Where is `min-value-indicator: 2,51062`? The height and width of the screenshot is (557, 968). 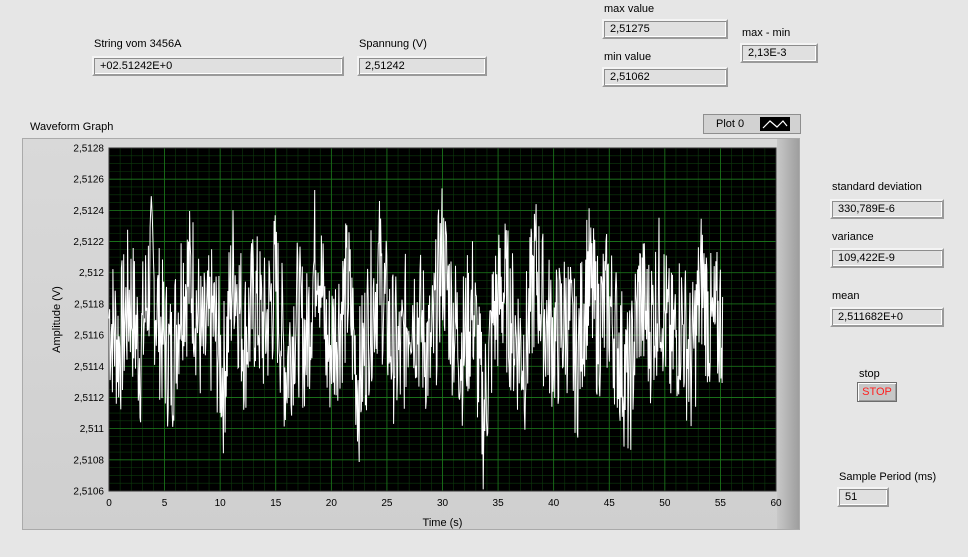 min-value-indicator: 2,51062 is located at coordinates (665, 77).